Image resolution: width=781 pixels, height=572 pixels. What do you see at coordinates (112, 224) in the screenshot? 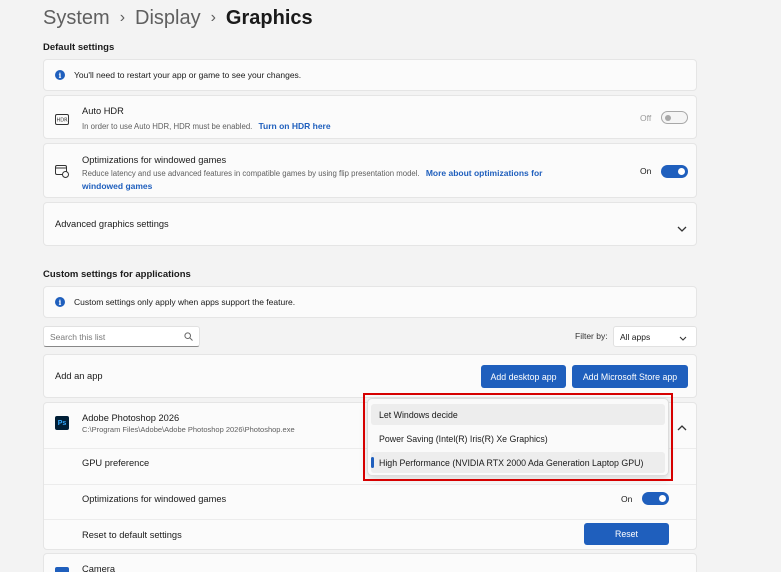
I see `advanced-graphics-title: Advanced graphics settings` at bounding box center [112, 224].